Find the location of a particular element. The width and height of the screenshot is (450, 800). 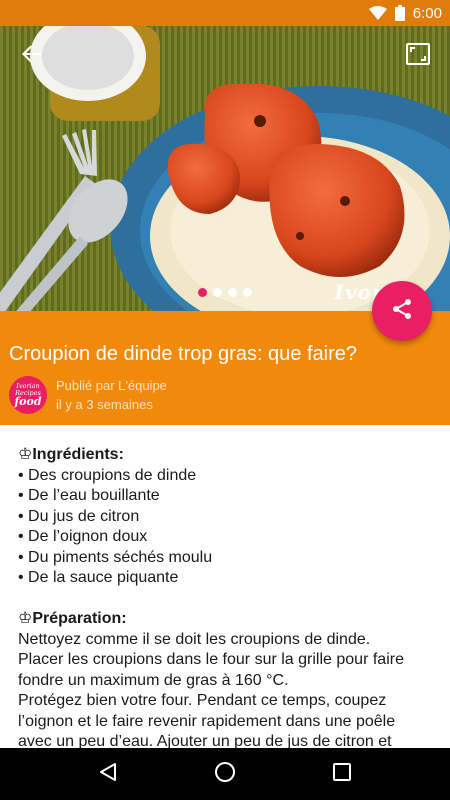

ingredients-heading: ♔Ingrédients: is located at coordinates (71, 454).